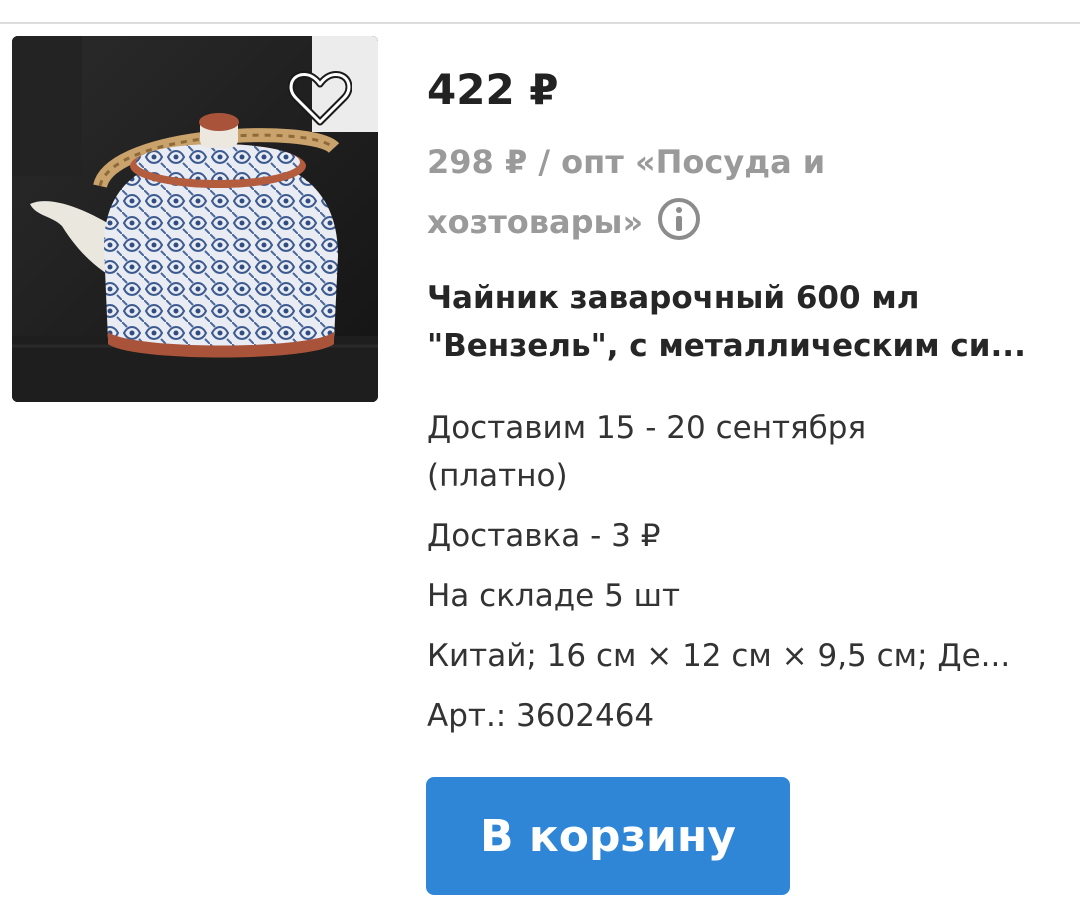 The height and width of the screenshot is (909, 1080). I want to click on favorite-button, so click(320, 99).